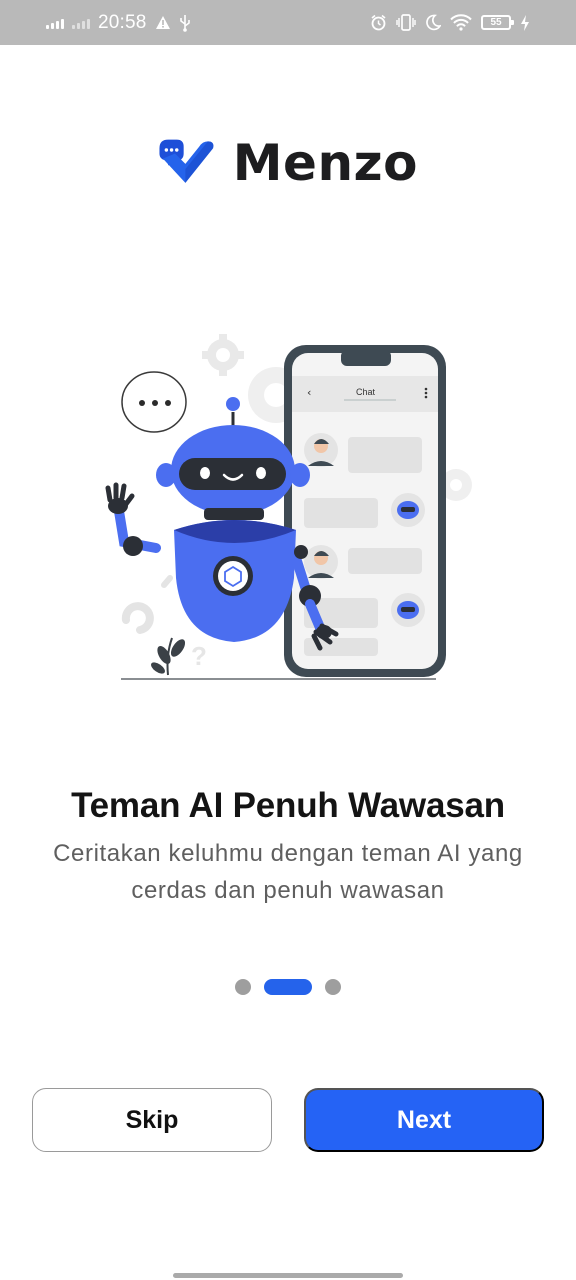 Image resolution: width=576 pixels, height=1280 pixels. Describe the element at coordinates (168, 656) in the screenshot. I see `plant-icon` at that location.